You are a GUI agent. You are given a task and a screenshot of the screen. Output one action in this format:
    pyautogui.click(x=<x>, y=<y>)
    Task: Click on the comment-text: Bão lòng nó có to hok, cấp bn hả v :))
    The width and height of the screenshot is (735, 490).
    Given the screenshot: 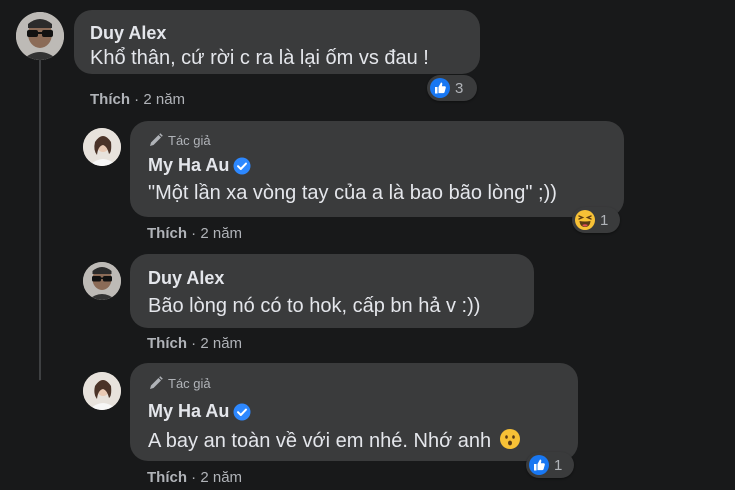 What is the action you would take?
    pyautogui.click(x=314, y=306)
    